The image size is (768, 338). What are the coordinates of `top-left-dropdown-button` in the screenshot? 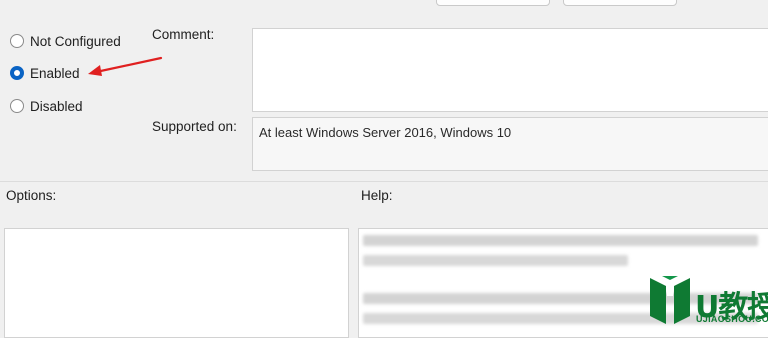 It's located at (493, 3).